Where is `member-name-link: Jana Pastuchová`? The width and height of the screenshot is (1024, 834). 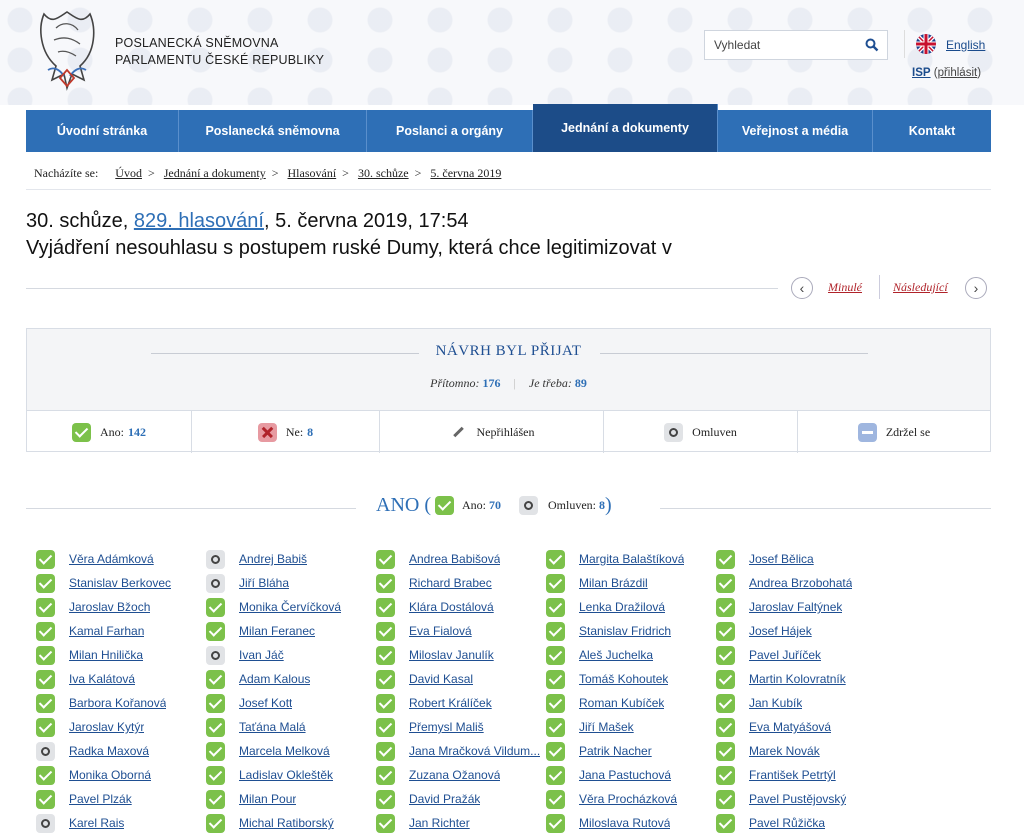
member-name-link: Jana Pastuchová is located at coordinates (625, 775).